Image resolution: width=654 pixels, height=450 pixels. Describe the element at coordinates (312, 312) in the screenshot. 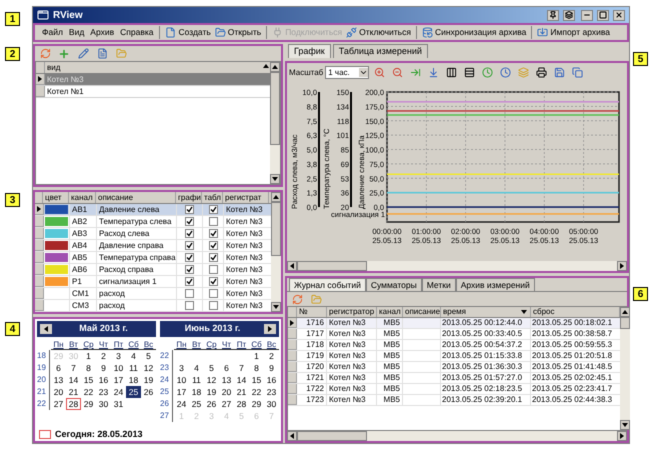

I see `column-header: №` at that location.